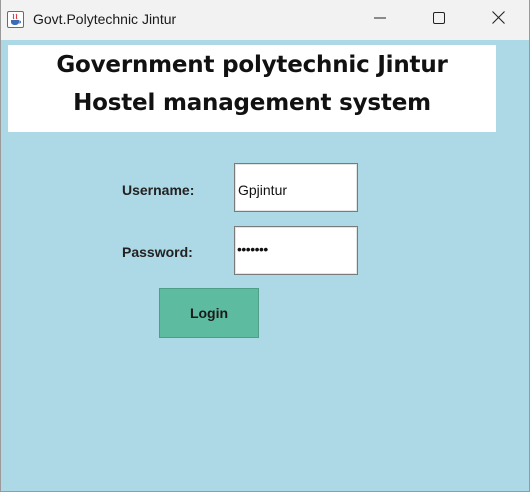 The image size is (530, 492). What do you see at coordinates (265, 20) in the screenshot?
I see `title-bar: Govt.Polytechnic Jintur` at bounding box center [265, 20].